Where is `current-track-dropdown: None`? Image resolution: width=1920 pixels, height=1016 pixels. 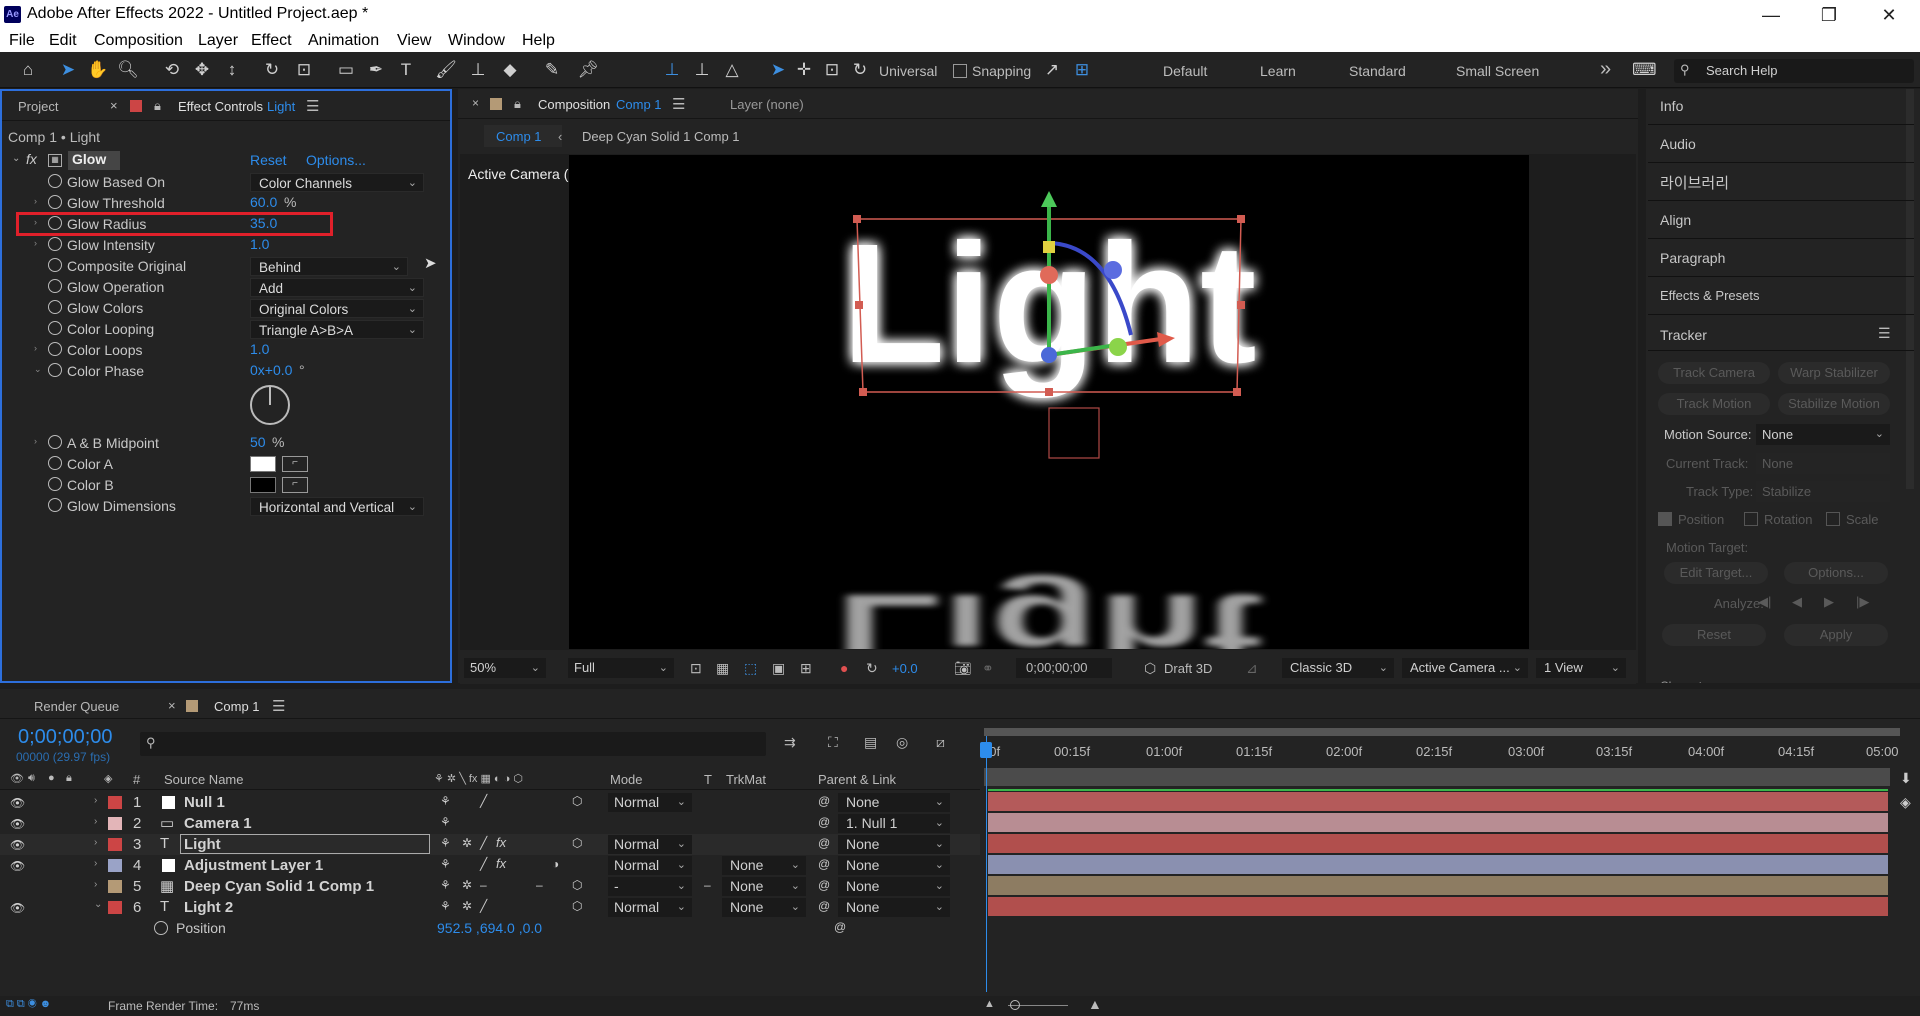
current-track-dropdown: None is located at coordinates (1823, 463).